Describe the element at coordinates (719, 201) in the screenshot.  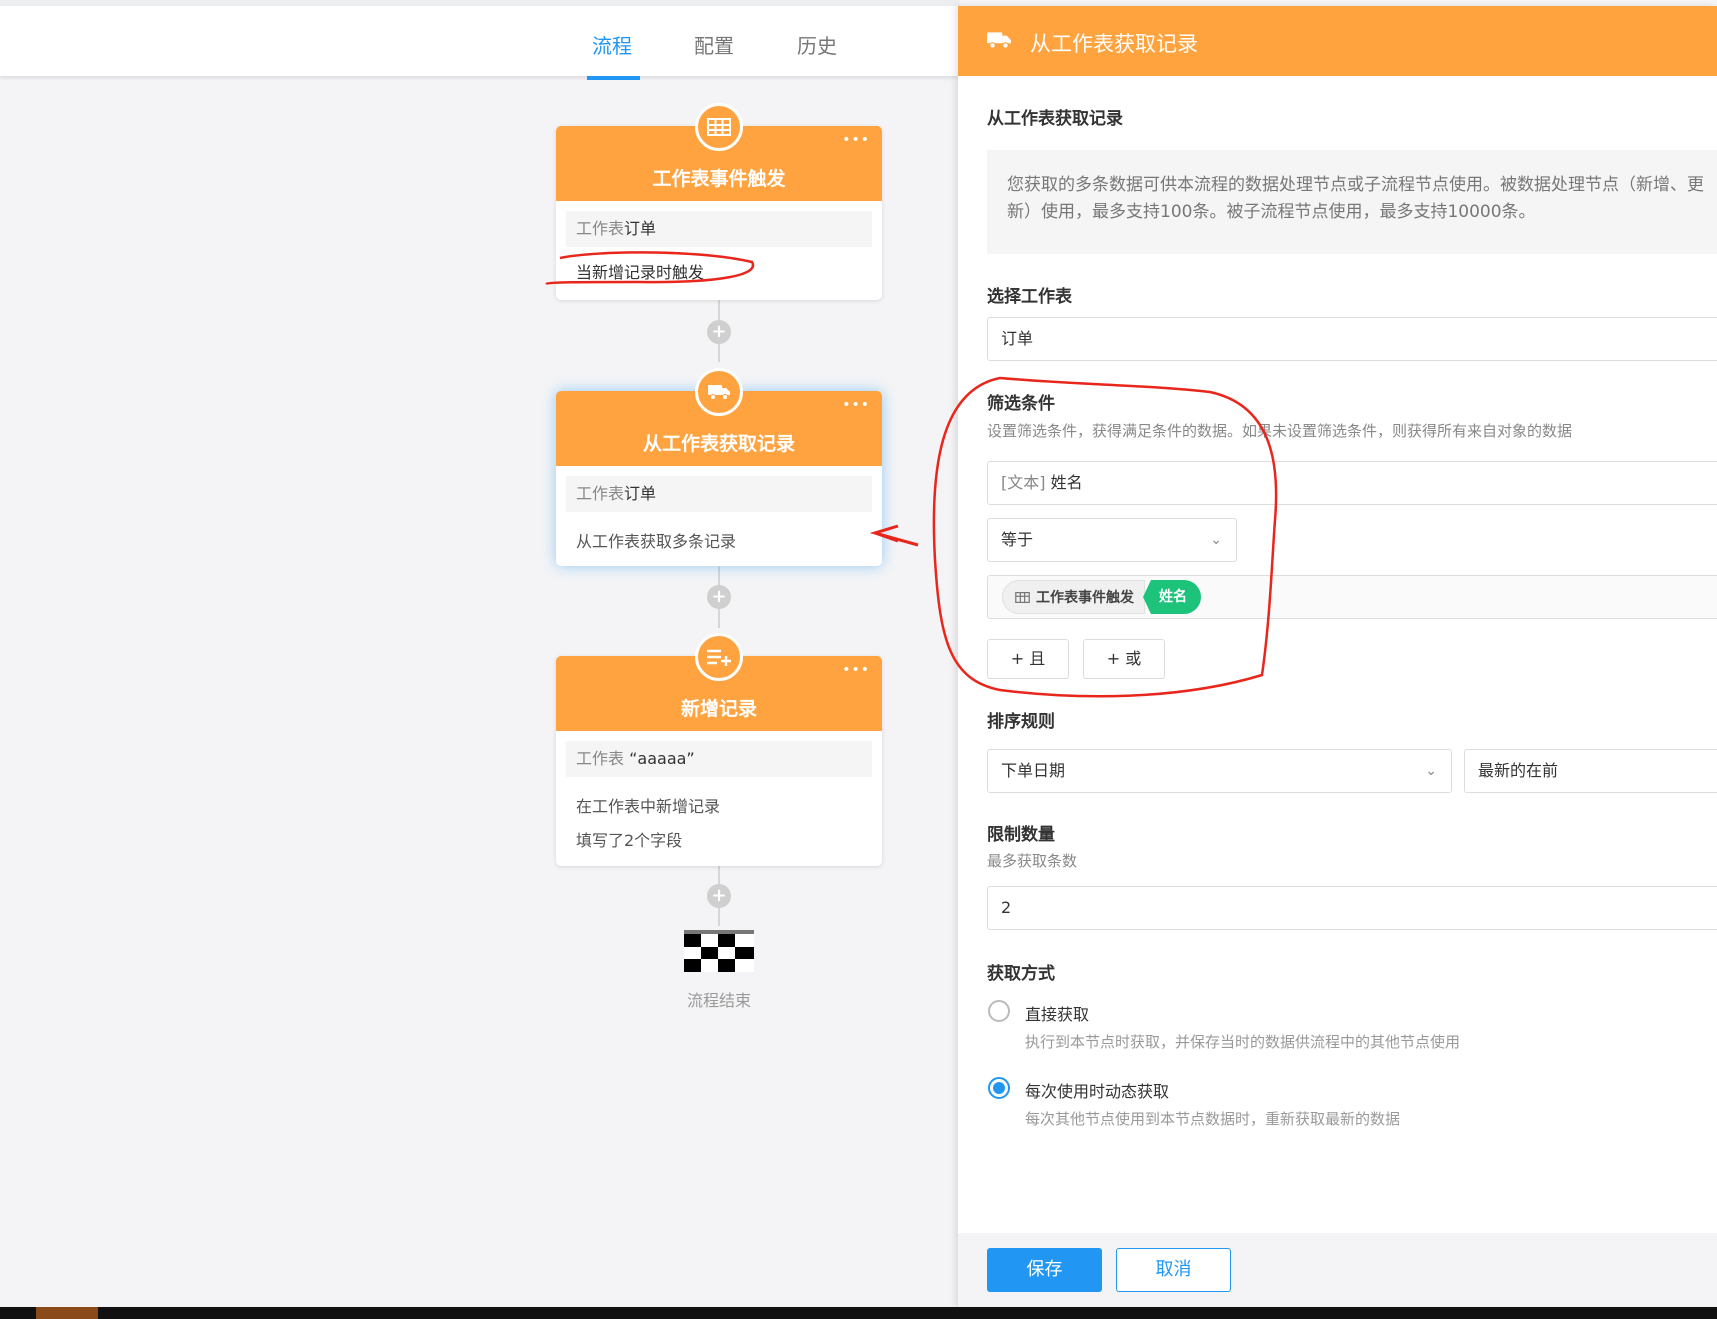
I see `trigger-node: ••• 工作表事件触发 工作表订单 当新增记录时触发` at that location.